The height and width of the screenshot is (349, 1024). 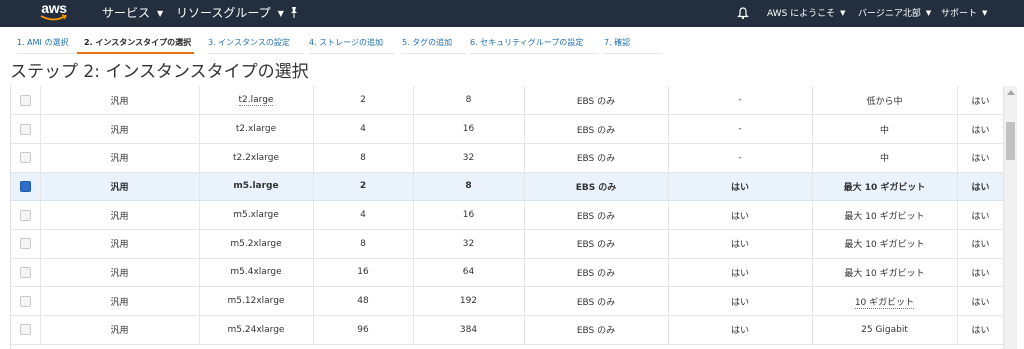 I want to click on type-cell: m5.xlarge, so click(x=256, y=215).